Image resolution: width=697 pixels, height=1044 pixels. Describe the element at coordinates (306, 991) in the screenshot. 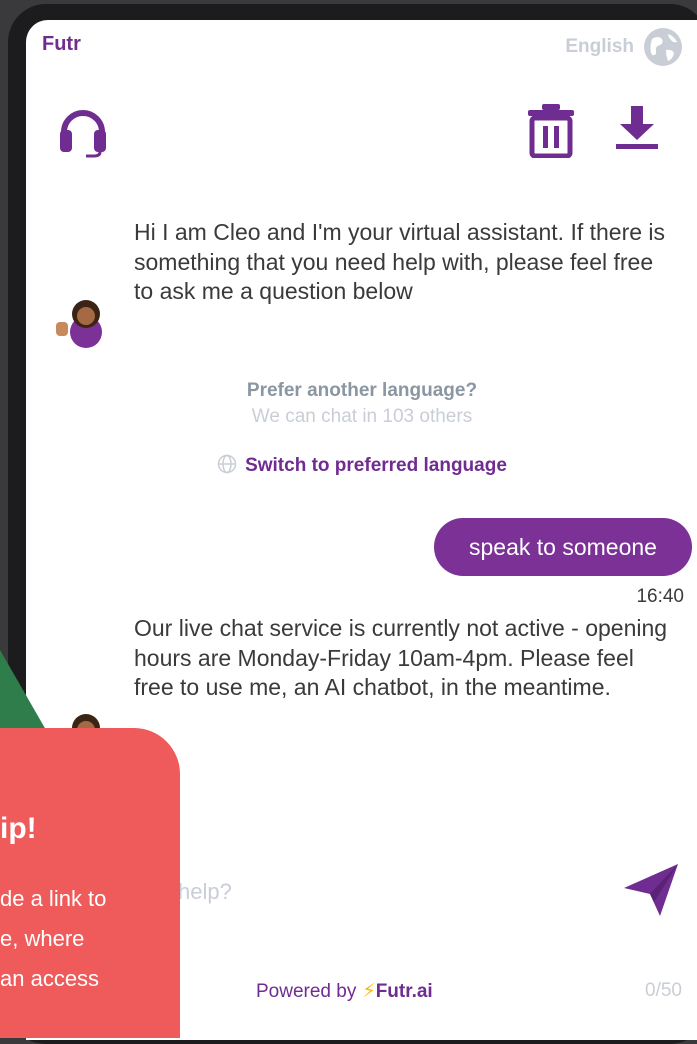

I see `powered-prefix: Powered by` at that location.